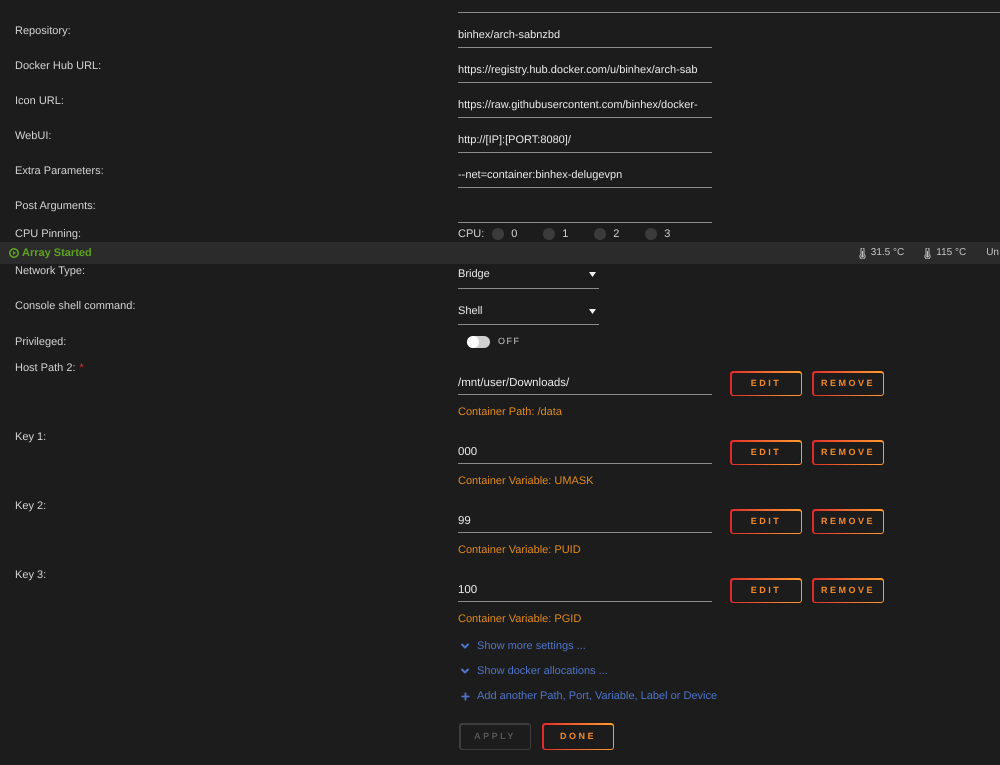  Describe the element at coordinates (519, 550) in the screenshot. I see `container-note: Container Variable: PUID` at that location.